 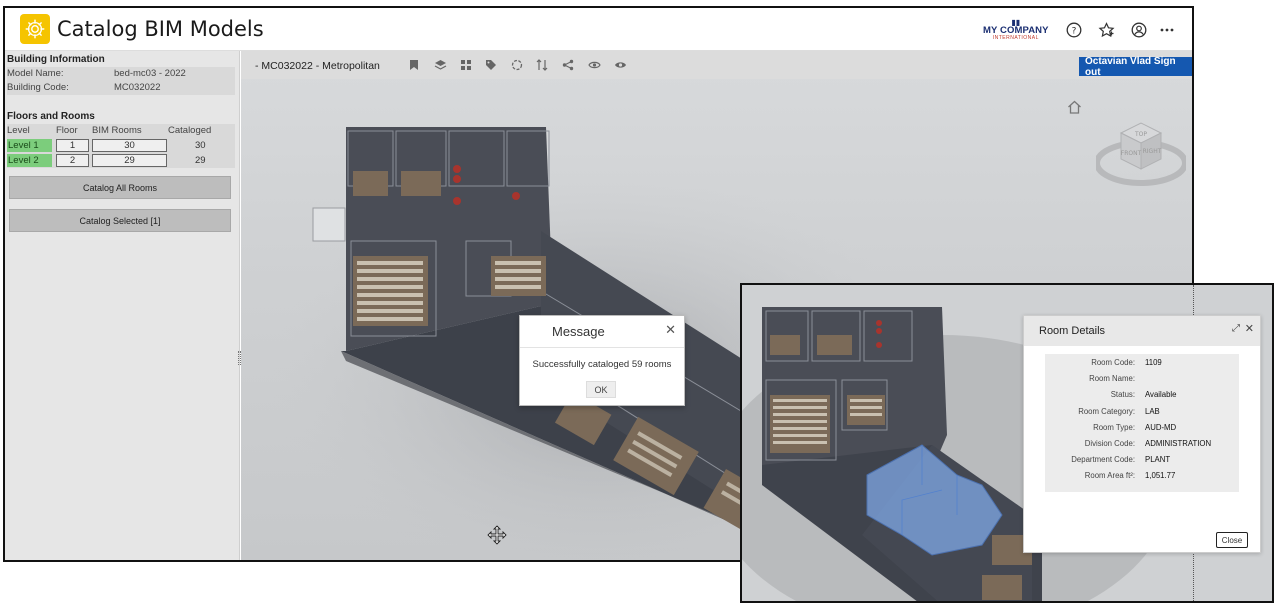 What do you see at coordinates (200, 160) in the screenshot?
I see `cataloged-cell: 29` at bounding box center [200, 160].